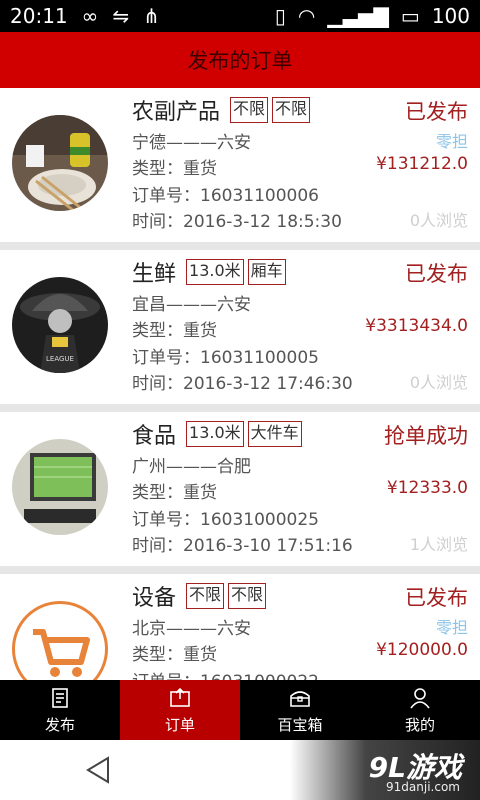  Describe the element at coordinates (422, 164) in the screenshot. I see `order-price: ¥131212.0` at that location.